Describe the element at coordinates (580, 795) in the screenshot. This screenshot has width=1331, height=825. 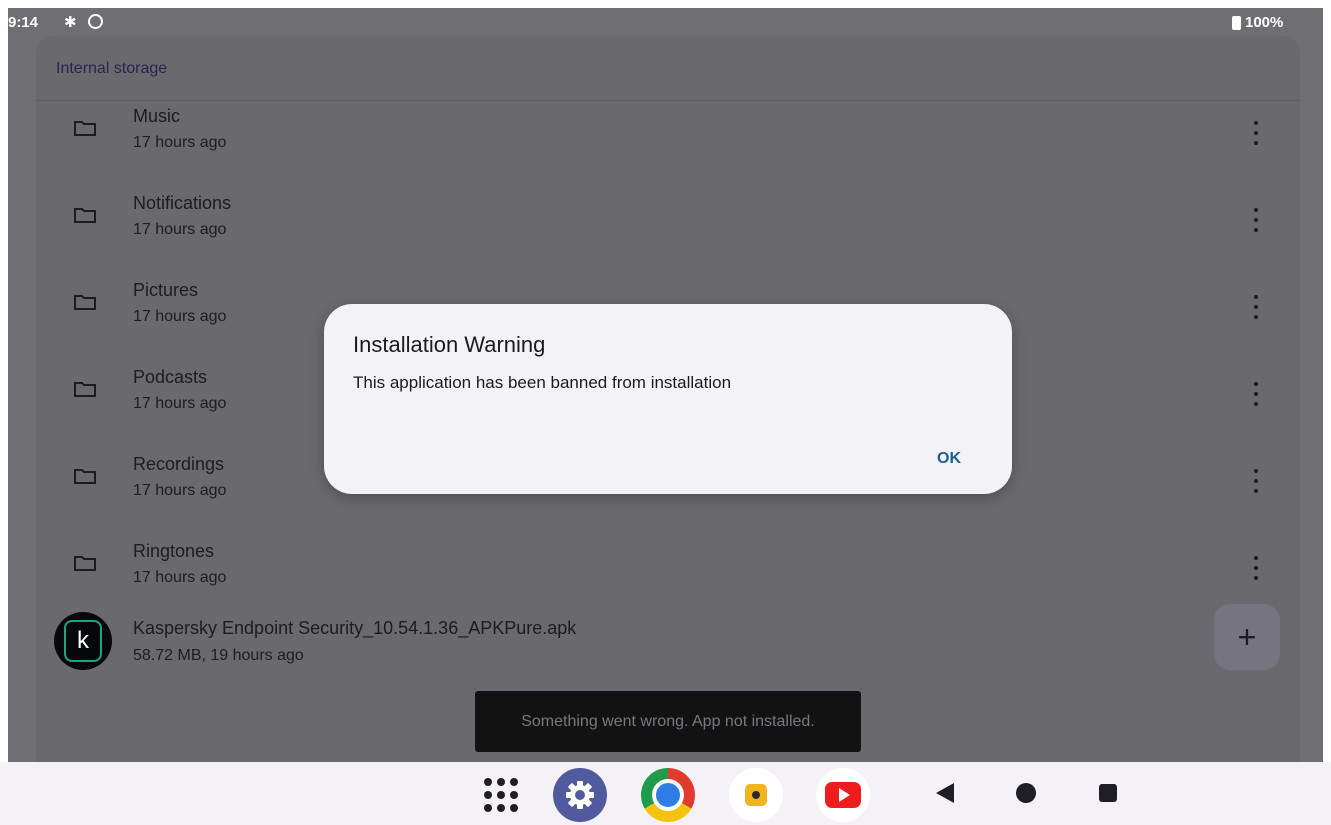
I see `settings-icon` at that location.